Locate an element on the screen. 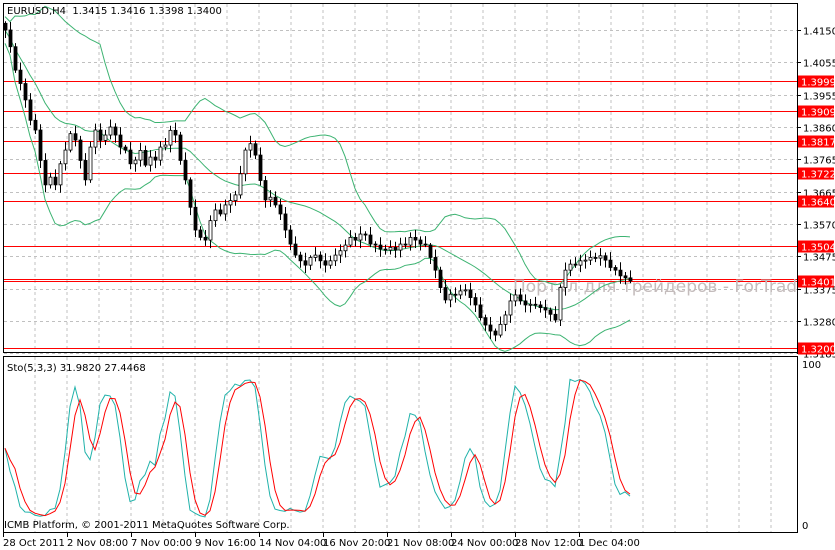  time-label: 2 Nov 08:00 is located at coordinates (97, 543).